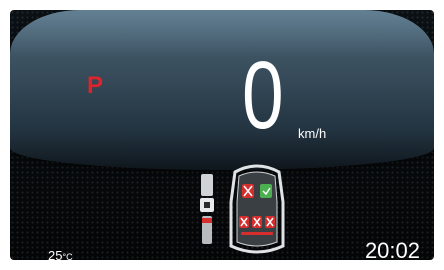 Image resolution: width=444 pixels, height=270 pixels. What do you see at coordinates (67, 256) in the screenshot?
I see `temperature-unit: °C` at bounding box center [67, 256].